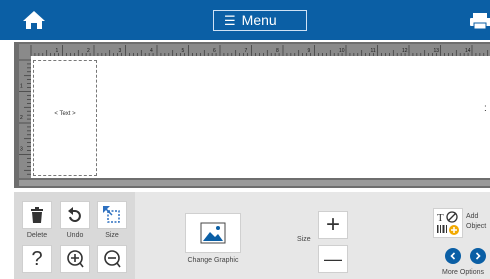  I want to click on ruler-number: 8, so click(277, 51).